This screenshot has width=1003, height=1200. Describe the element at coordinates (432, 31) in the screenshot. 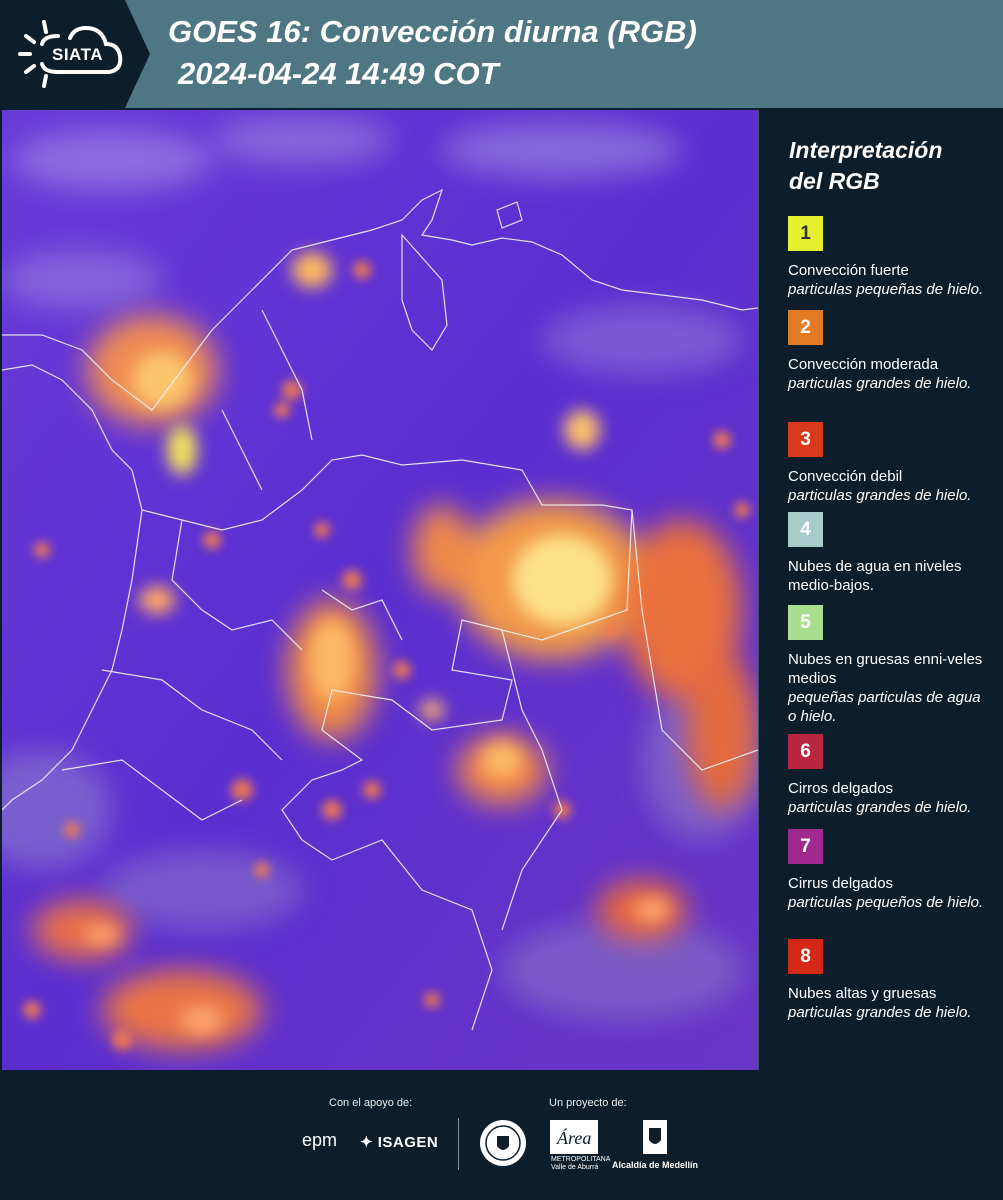

I see `page-title: GOES 16: Convección diurna (RGB)` at that location.